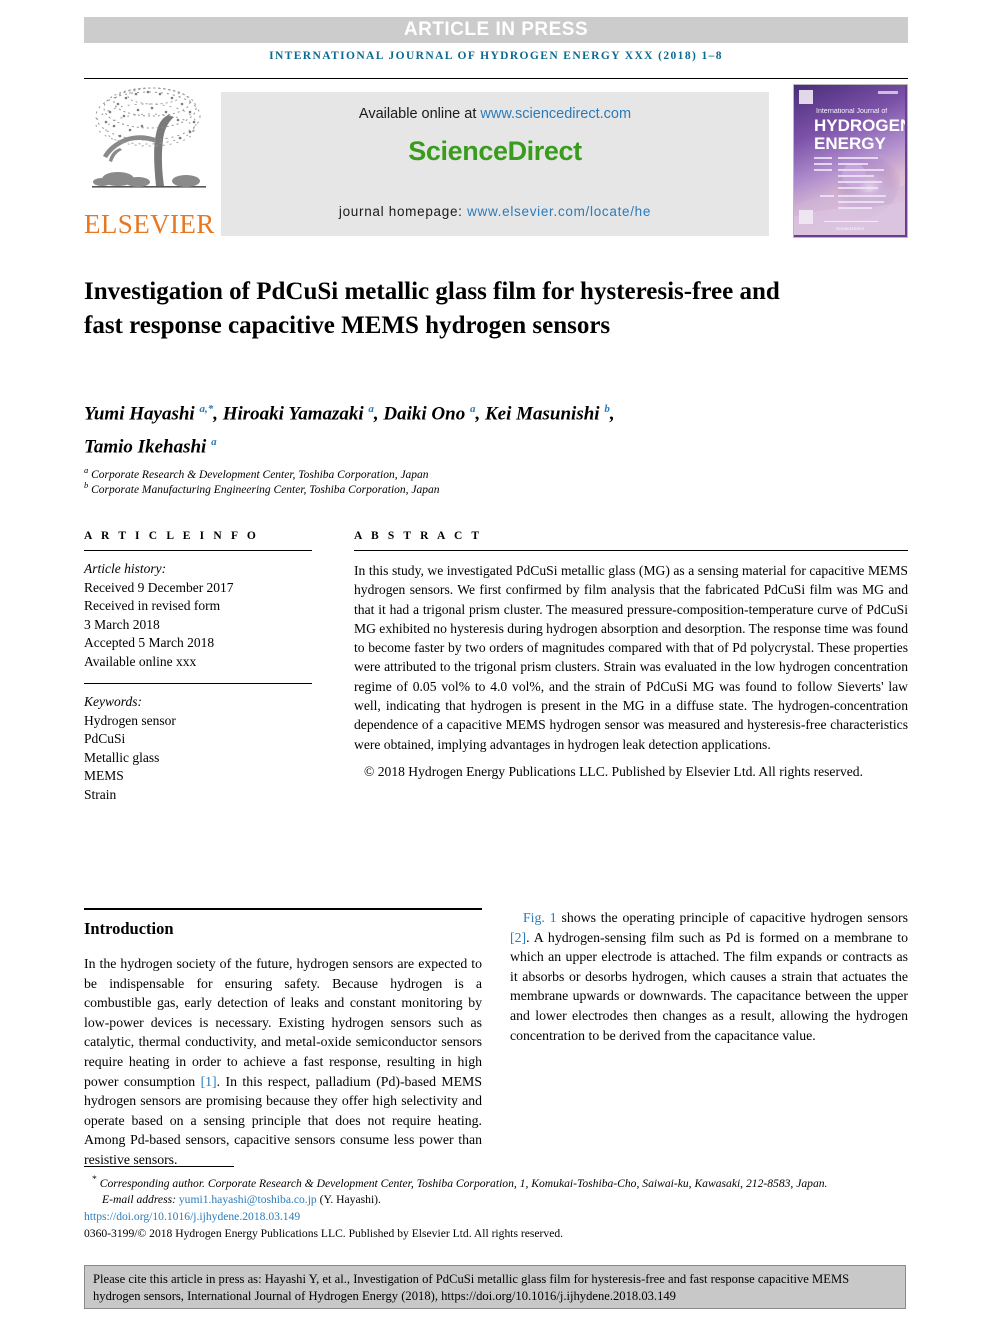  I want to click on article-history-label: Article history:, so click(125, 568).